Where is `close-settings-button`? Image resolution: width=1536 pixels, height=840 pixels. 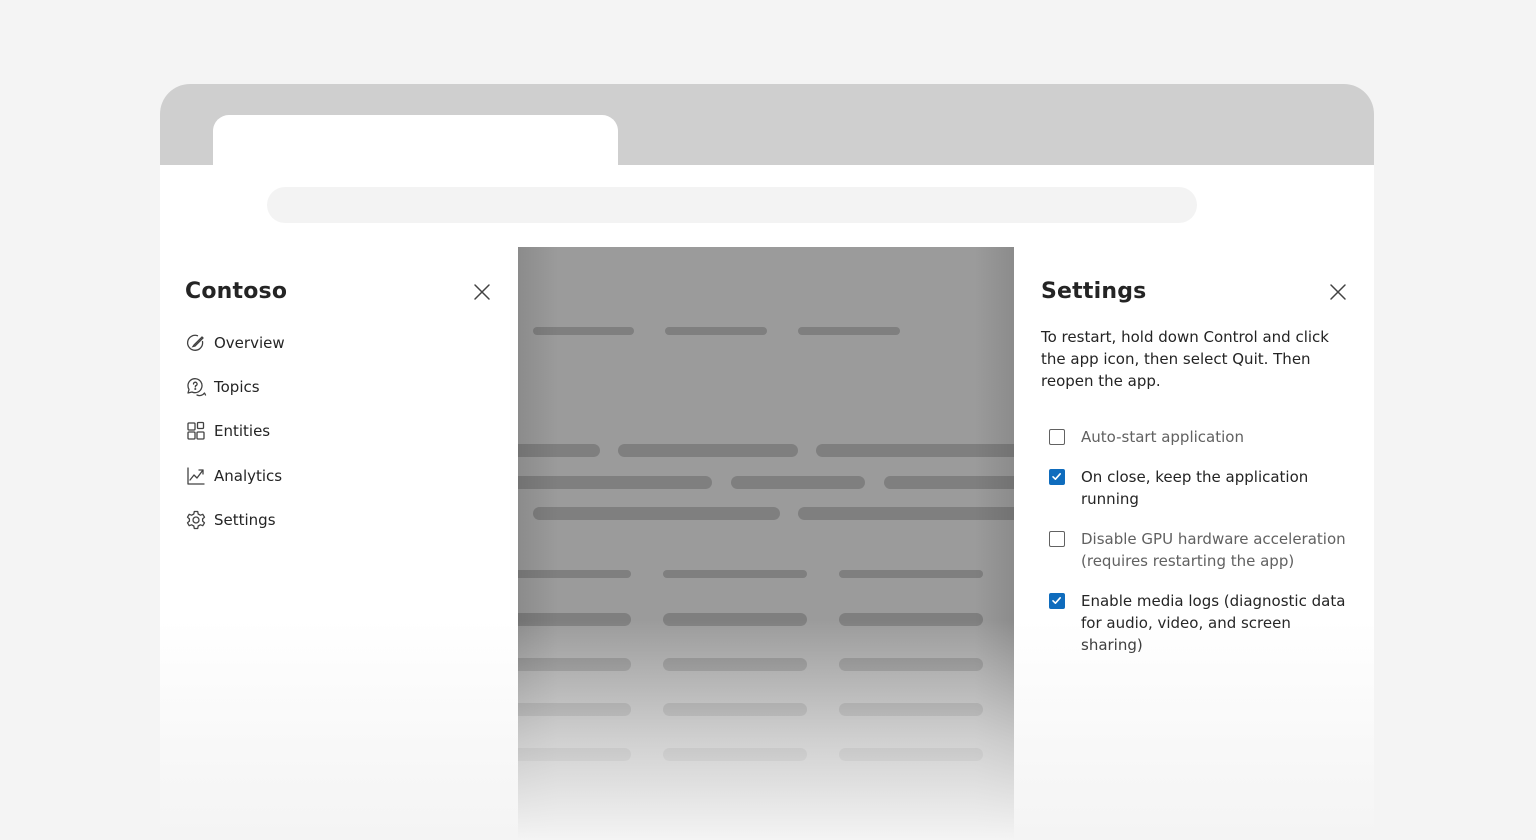
close-settings-button is located at coordinates (1338, 292).